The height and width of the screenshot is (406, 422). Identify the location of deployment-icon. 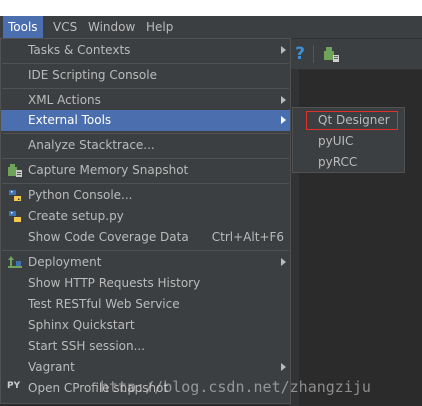
(15, 262).